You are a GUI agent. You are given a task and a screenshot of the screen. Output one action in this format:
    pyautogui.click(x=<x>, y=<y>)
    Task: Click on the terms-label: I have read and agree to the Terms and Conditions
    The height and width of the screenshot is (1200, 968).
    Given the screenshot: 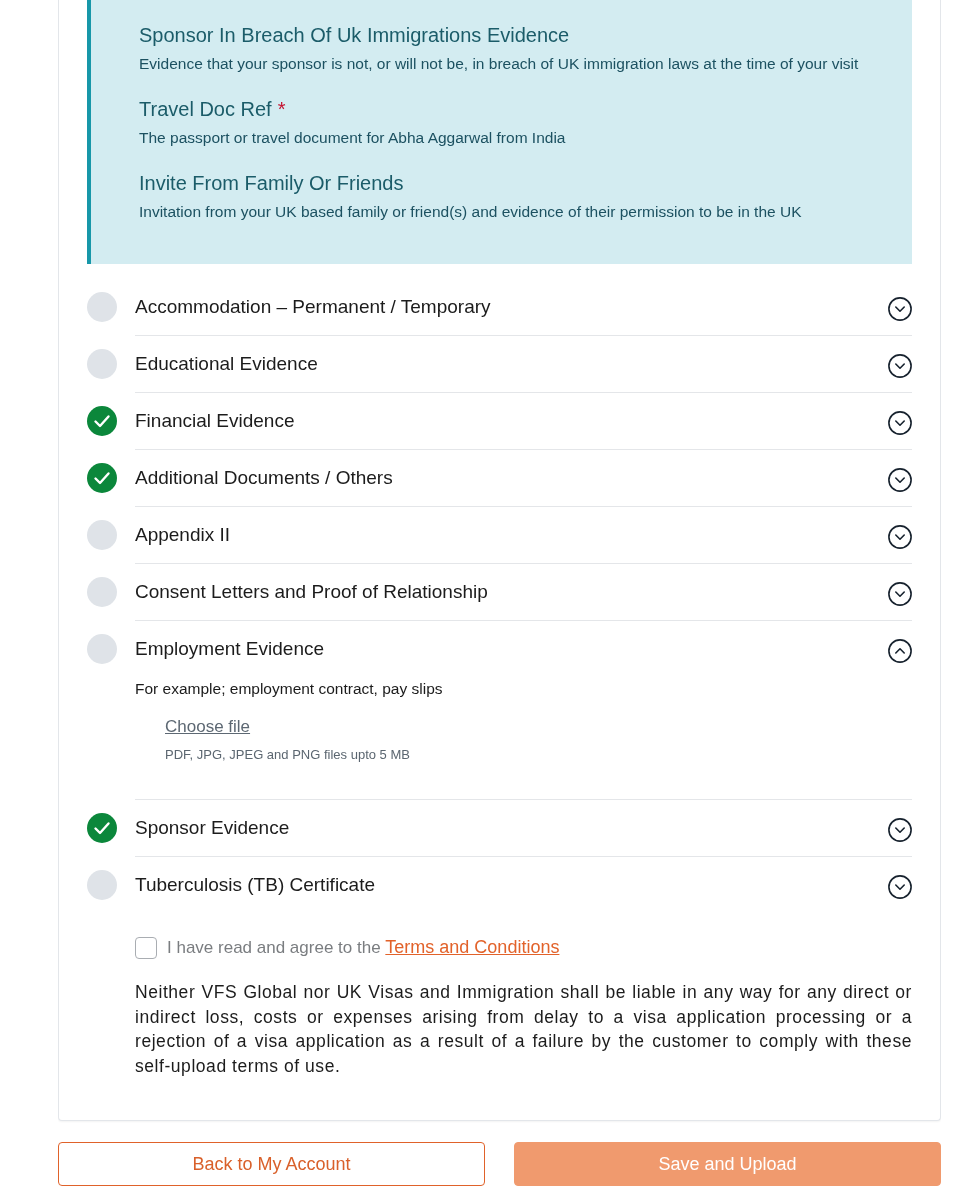 What is the action you would take?
    pyautogui.click(x=363, y=947)
    